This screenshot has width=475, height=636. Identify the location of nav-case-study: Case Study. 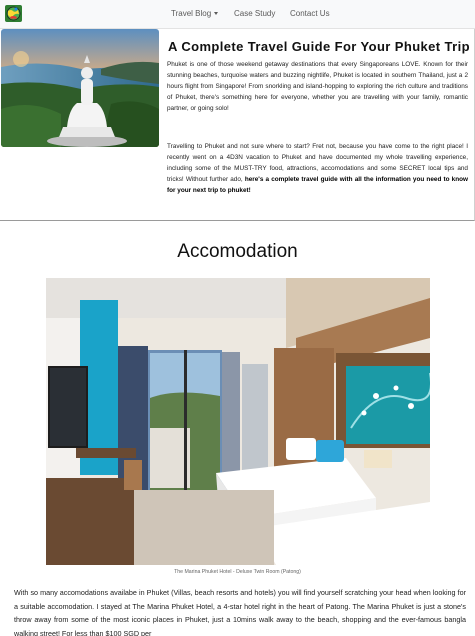
(254, 13).